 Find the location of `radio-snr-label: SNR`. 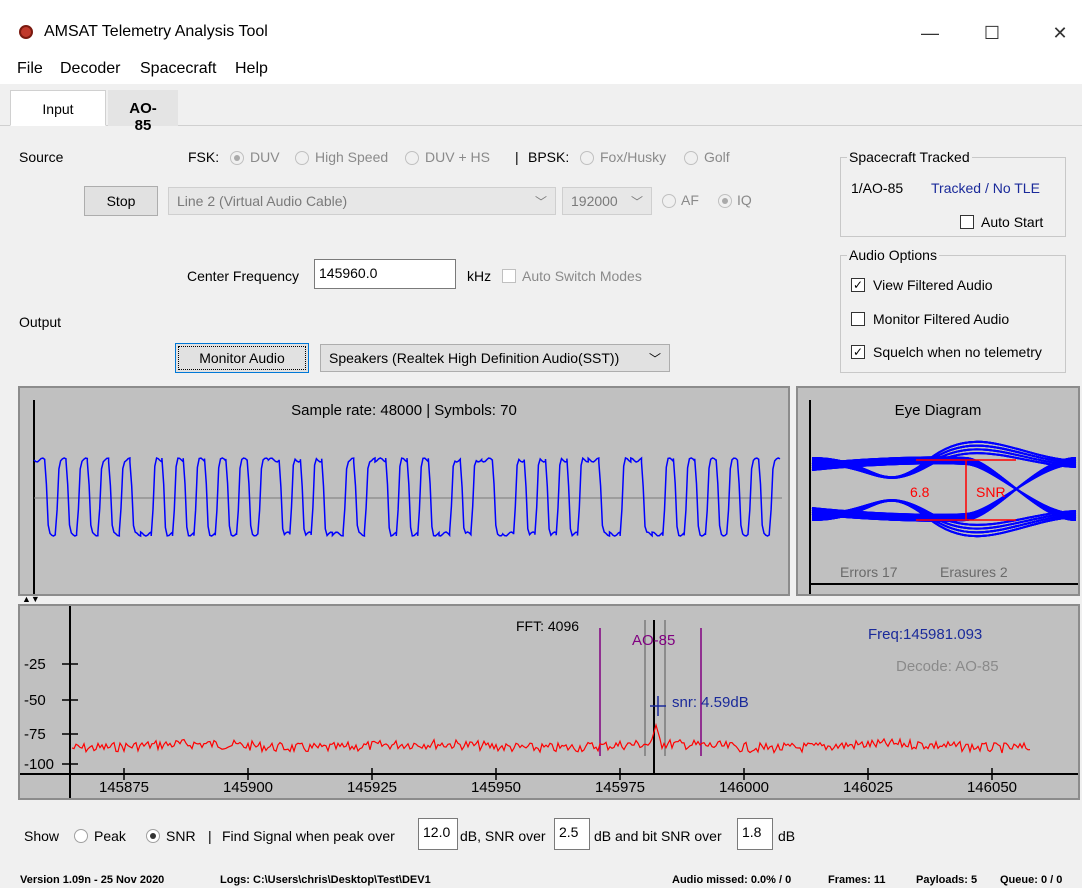

radio-snr-label: SNR is located at coordinates (181, 836).